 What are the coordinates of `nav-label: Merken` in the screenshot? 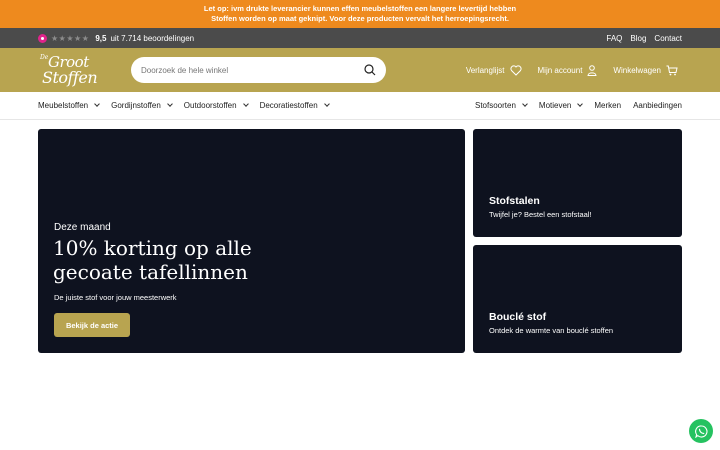 It's located at (608, 105).